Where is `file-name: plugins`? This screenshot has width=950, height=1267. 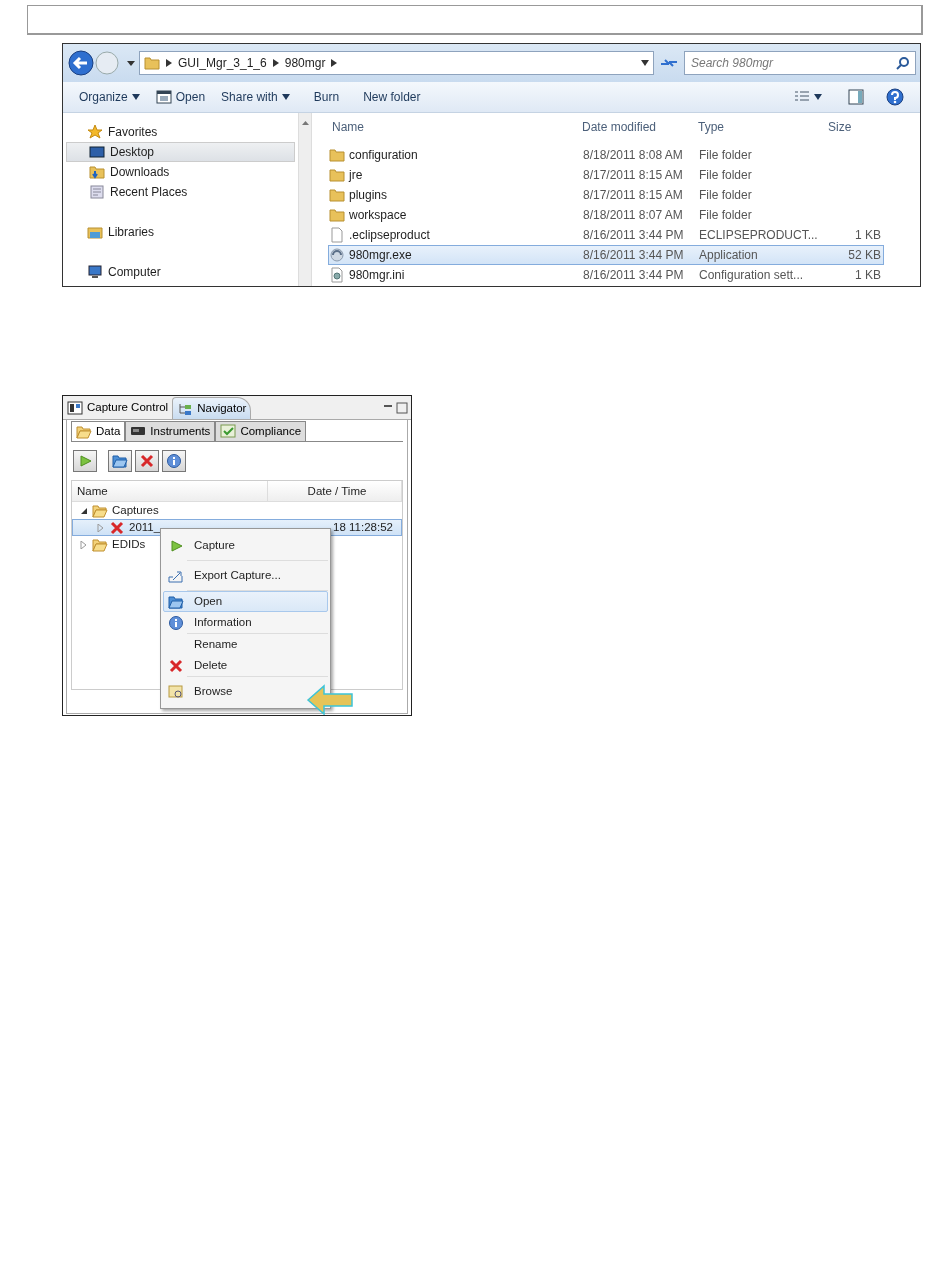 file-name: plugins is located at coordinates (368, 195).